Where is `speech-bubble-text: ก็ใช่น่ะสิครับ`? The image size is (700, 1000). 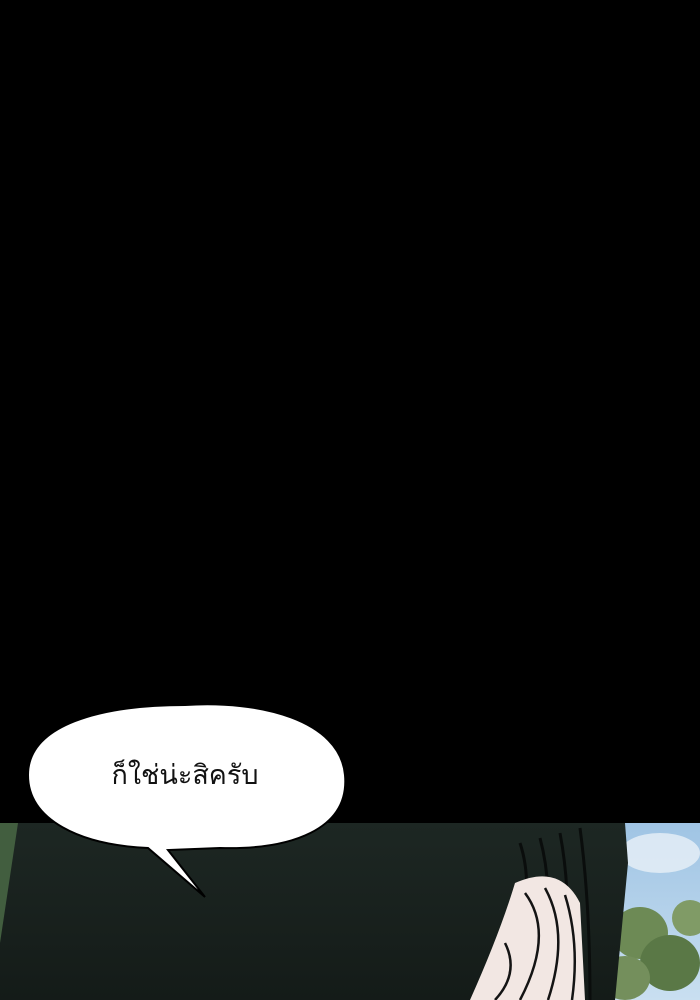
speech-bubble-text: ก็ใช่น่ะสิครับ is located at coordinates (185, 775).